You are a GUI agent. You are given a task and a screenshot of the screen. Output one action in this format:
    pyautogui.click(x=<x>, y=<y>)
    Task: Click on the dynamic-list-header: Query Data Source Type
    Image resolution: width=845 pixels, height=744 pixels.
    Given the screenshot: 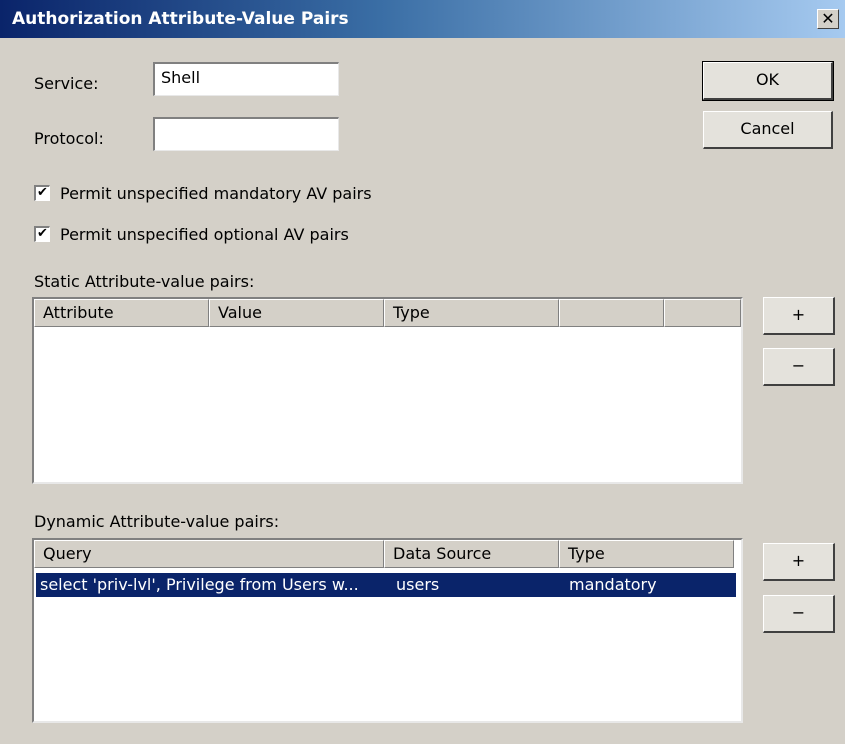 What is the action you would take?
    pyautogui.click(x=384, y=554)
    